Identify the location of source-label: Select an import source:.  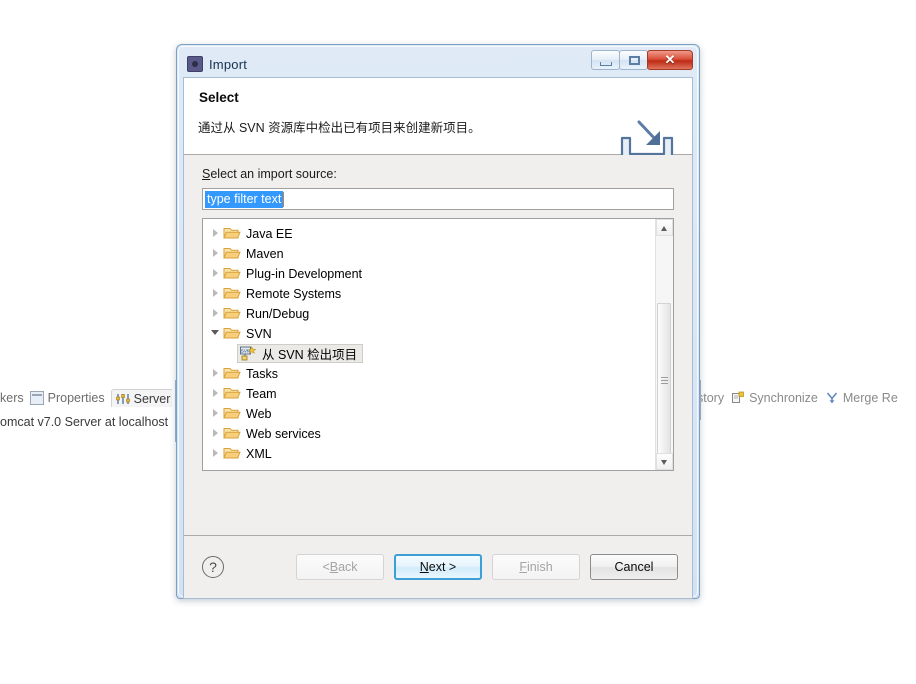
(438, 174).